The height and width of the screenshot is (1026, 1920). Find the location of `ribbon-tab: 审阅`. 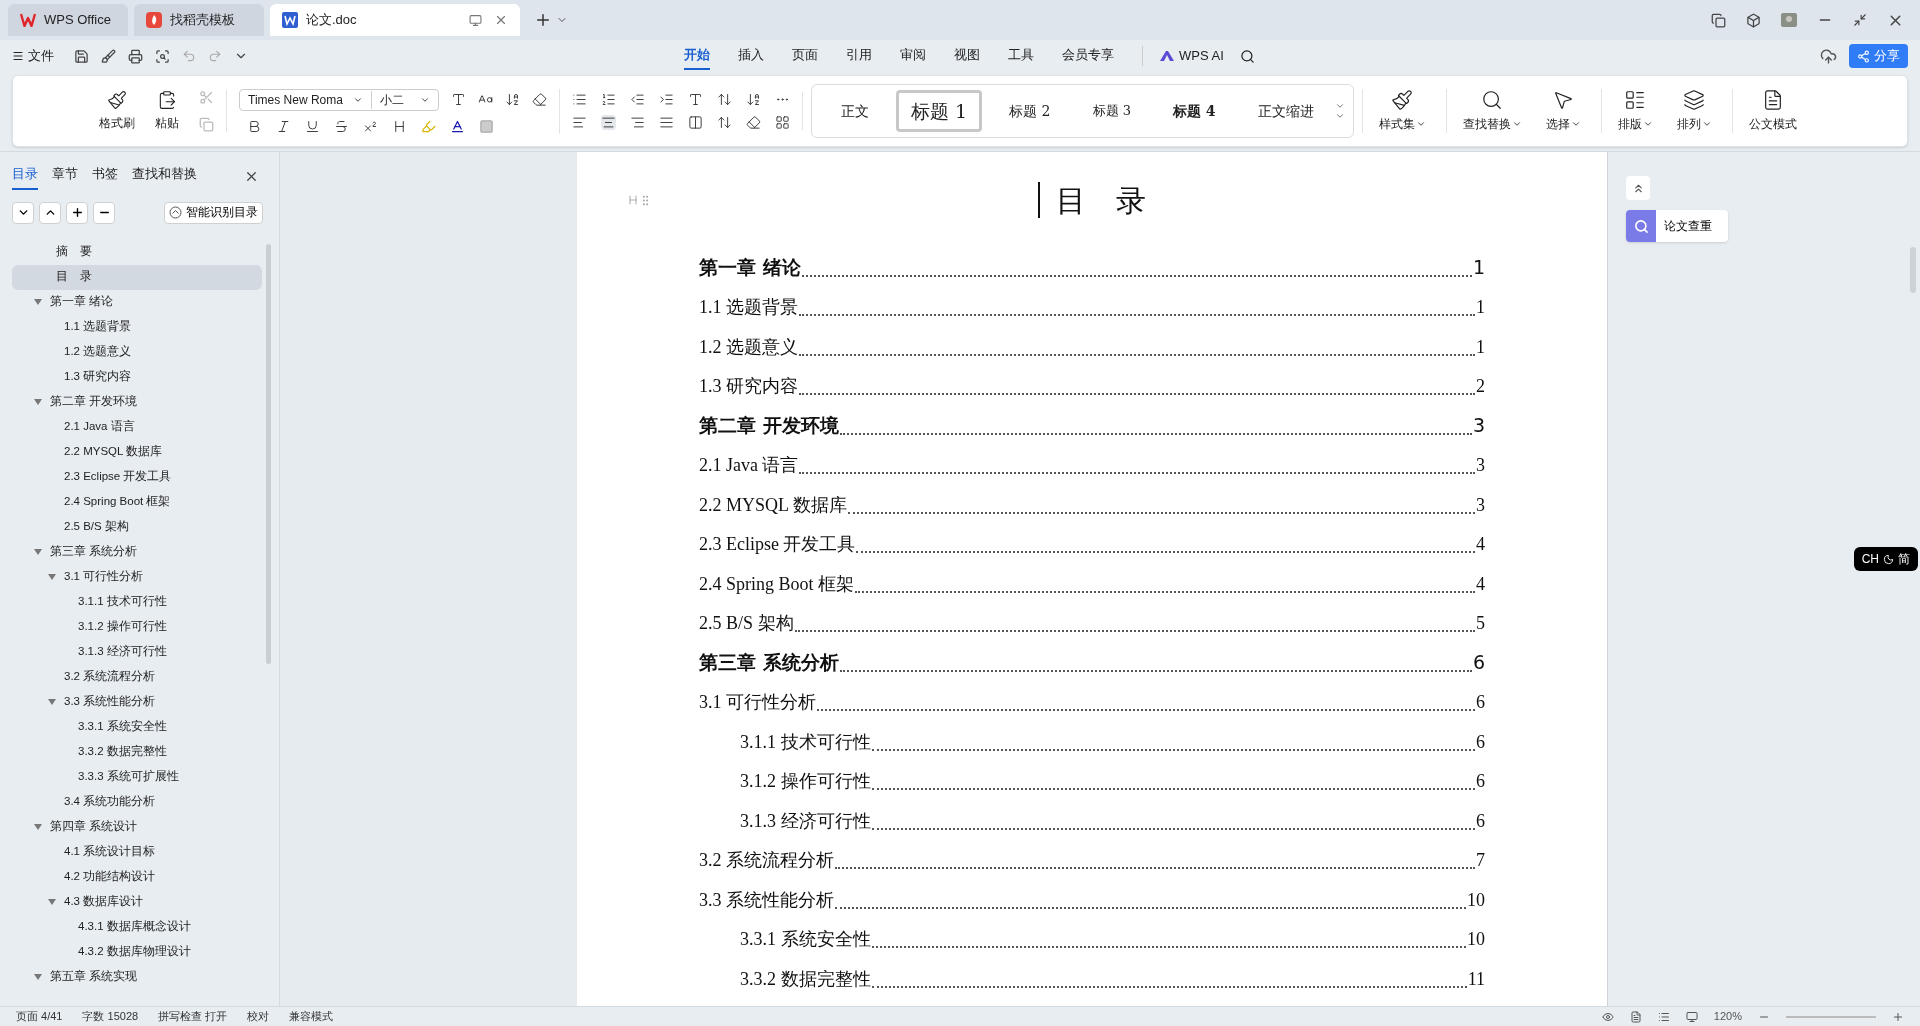

ribbon-tab: 审阅 is located at coordinates (913, 56).